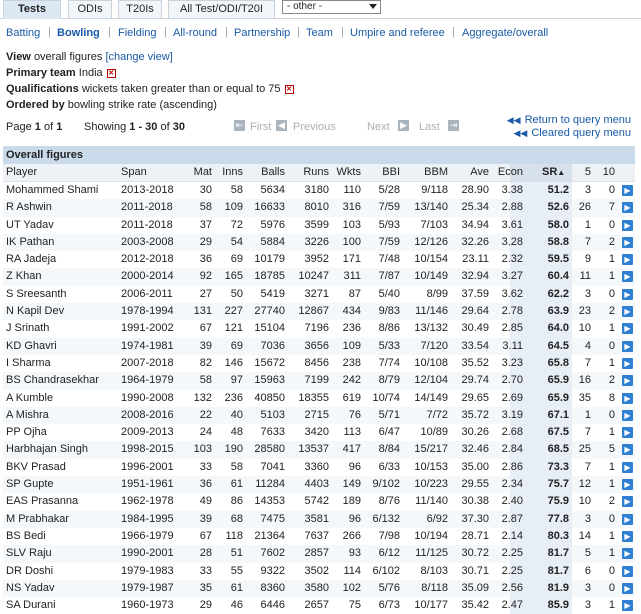 This screenshot has width=641, height=614. I want to click on cell-ave: 25.34, so click(475, 207).